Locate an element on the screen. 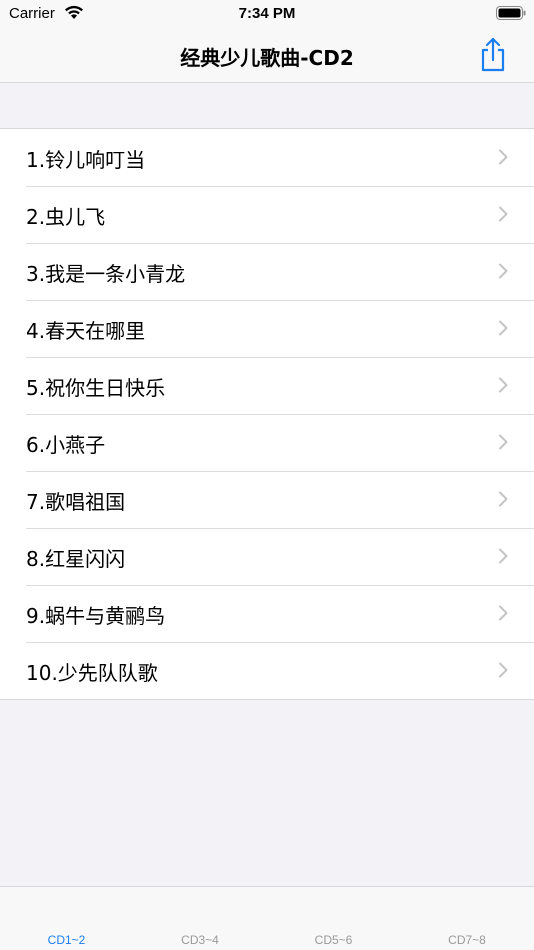 The height and width of the screenshot is (950, 534). status-bar: Carrier 7:34 PM is located at coordinates (267, 14).